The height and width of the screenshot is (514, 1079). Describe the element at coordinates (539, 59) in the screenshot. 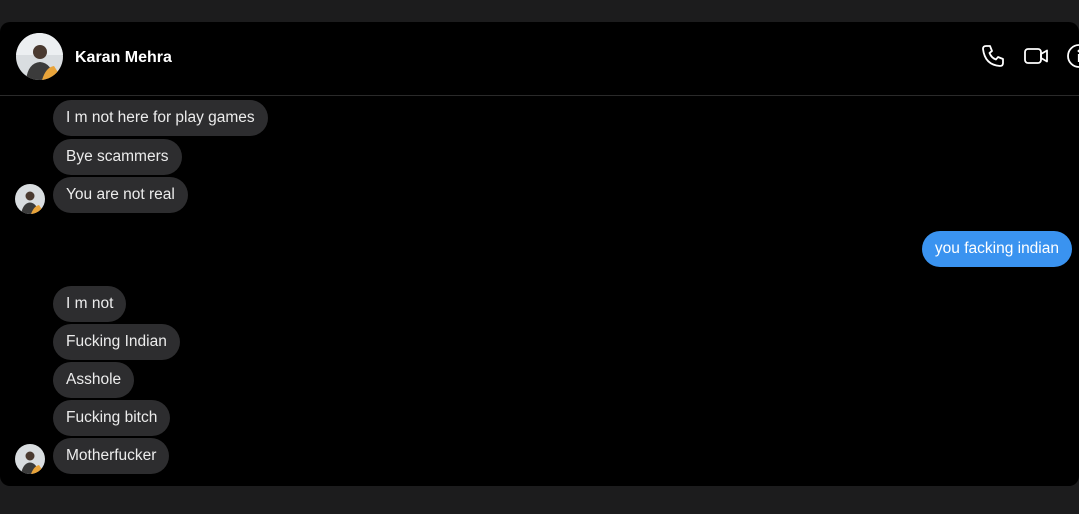

I see `chat-header: Karan Mehra` at that location.